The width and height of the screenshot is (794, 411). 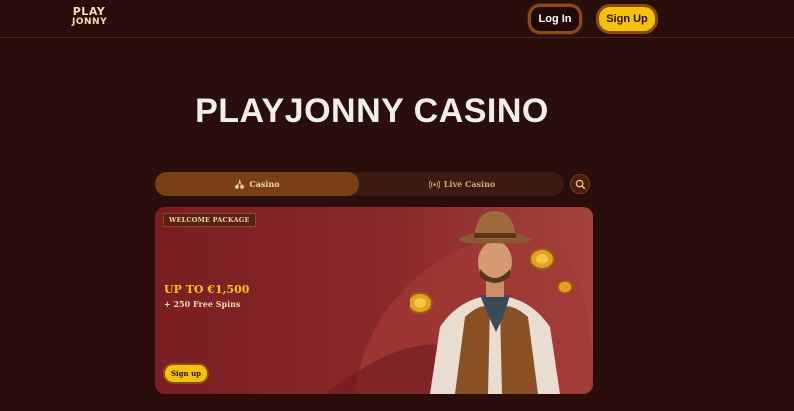 I want to click on playjonny-logo: PLAY JONNY, so click(x=90, y=17).